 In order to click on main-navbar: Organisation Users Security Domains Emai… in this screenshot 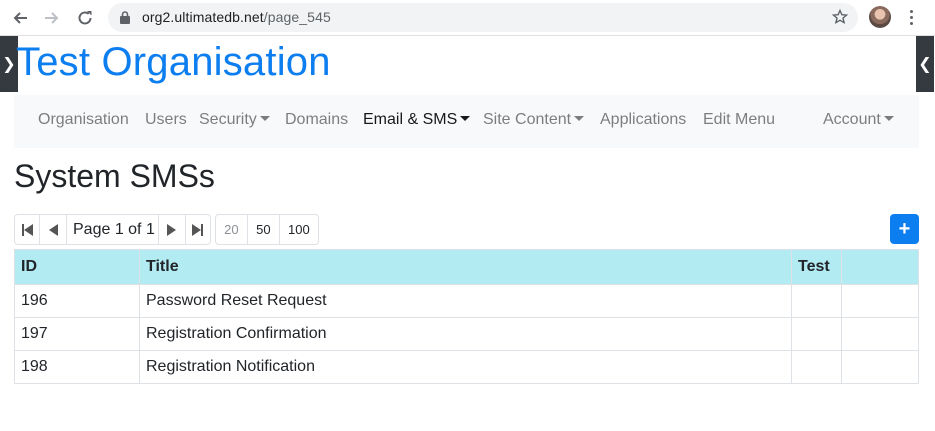, I will do `click(466, 121)`.